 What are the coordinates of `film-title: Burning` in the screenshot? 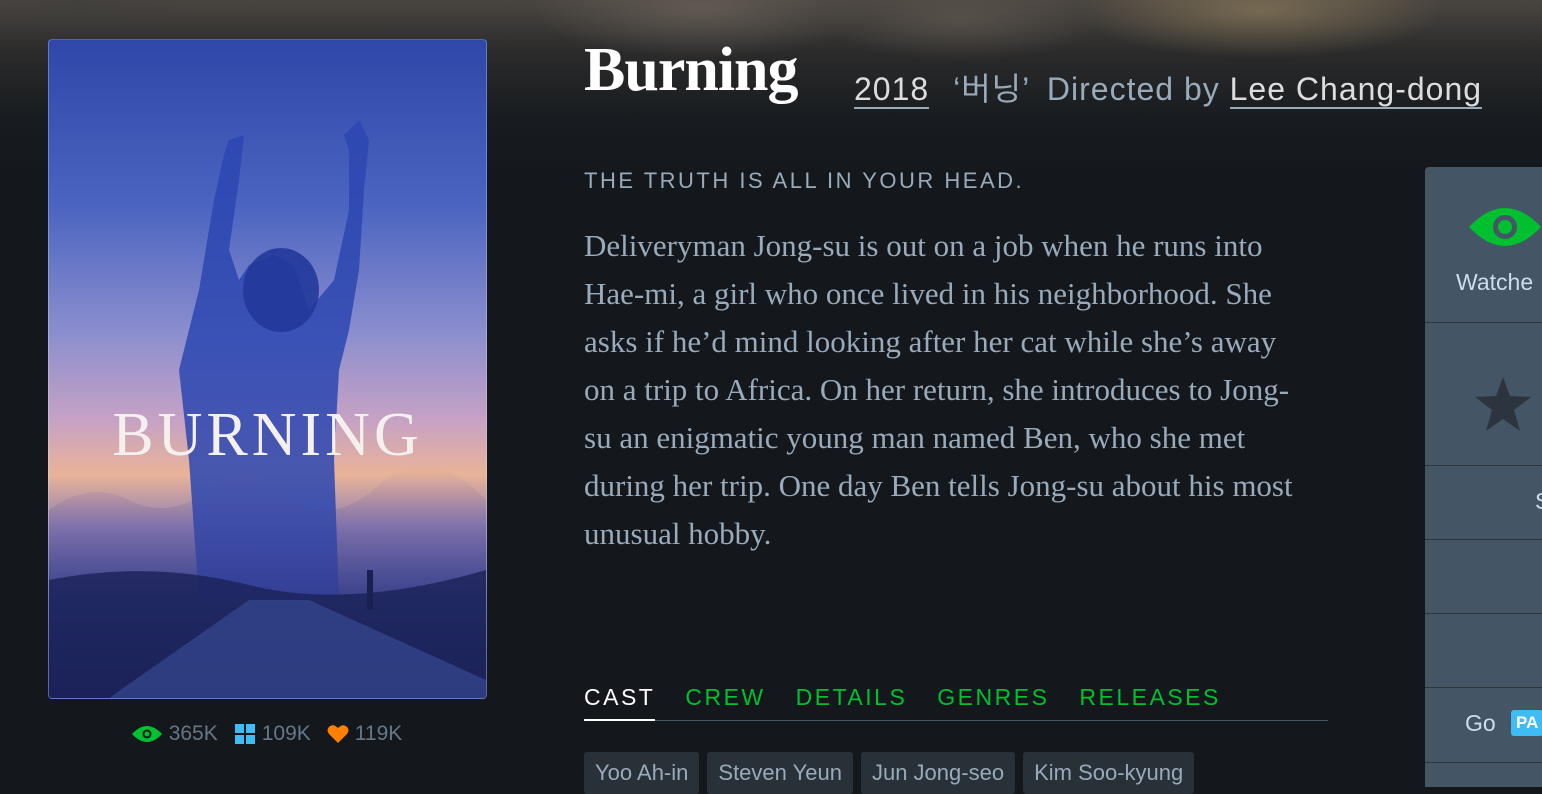 It's located at (691, 70).